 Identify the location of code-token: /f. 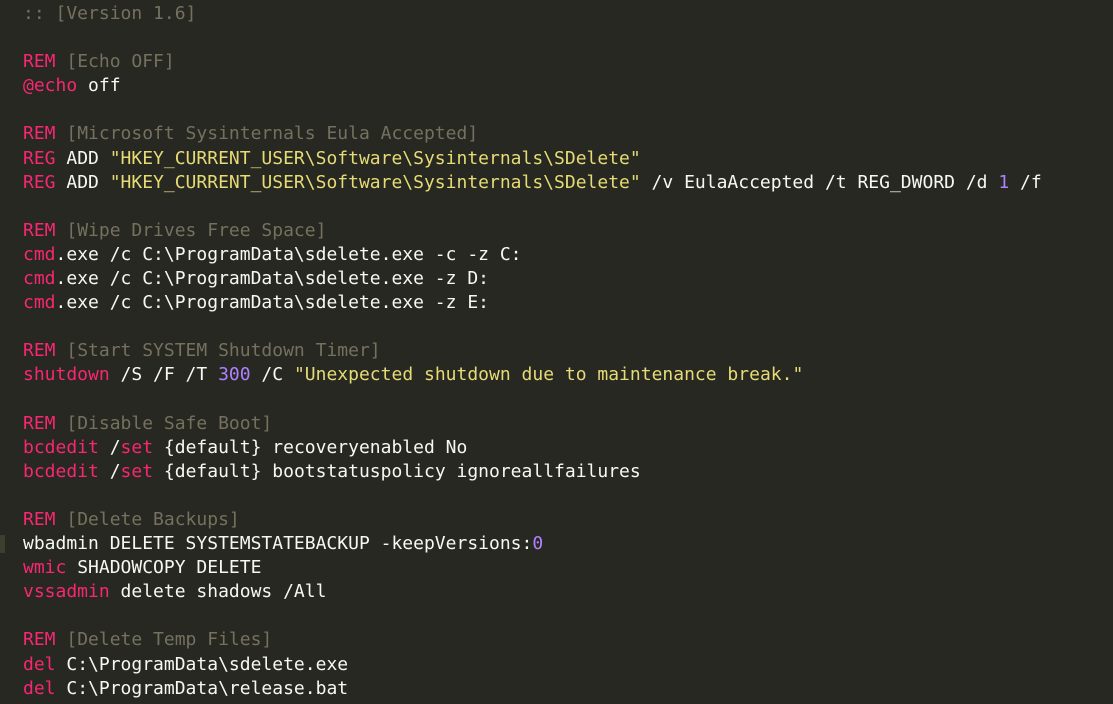
(1025, 182).